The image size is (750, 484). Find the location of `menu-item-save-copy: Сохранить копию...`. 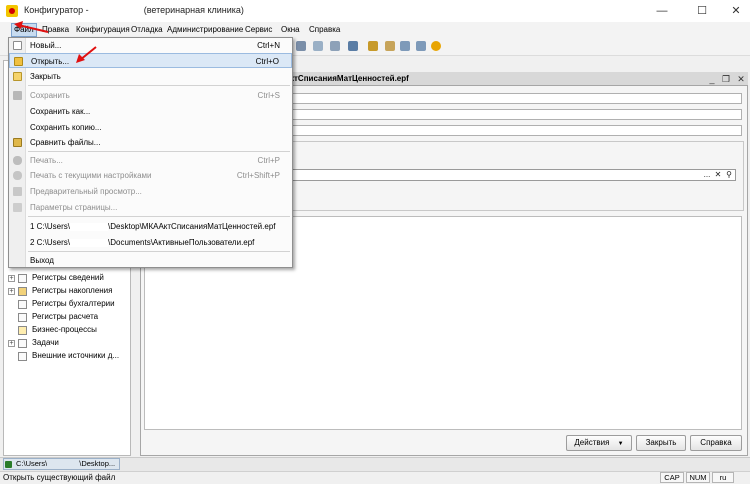

menu-item-save-copy: Сохранить копию... is located at coordinates (150, 127).